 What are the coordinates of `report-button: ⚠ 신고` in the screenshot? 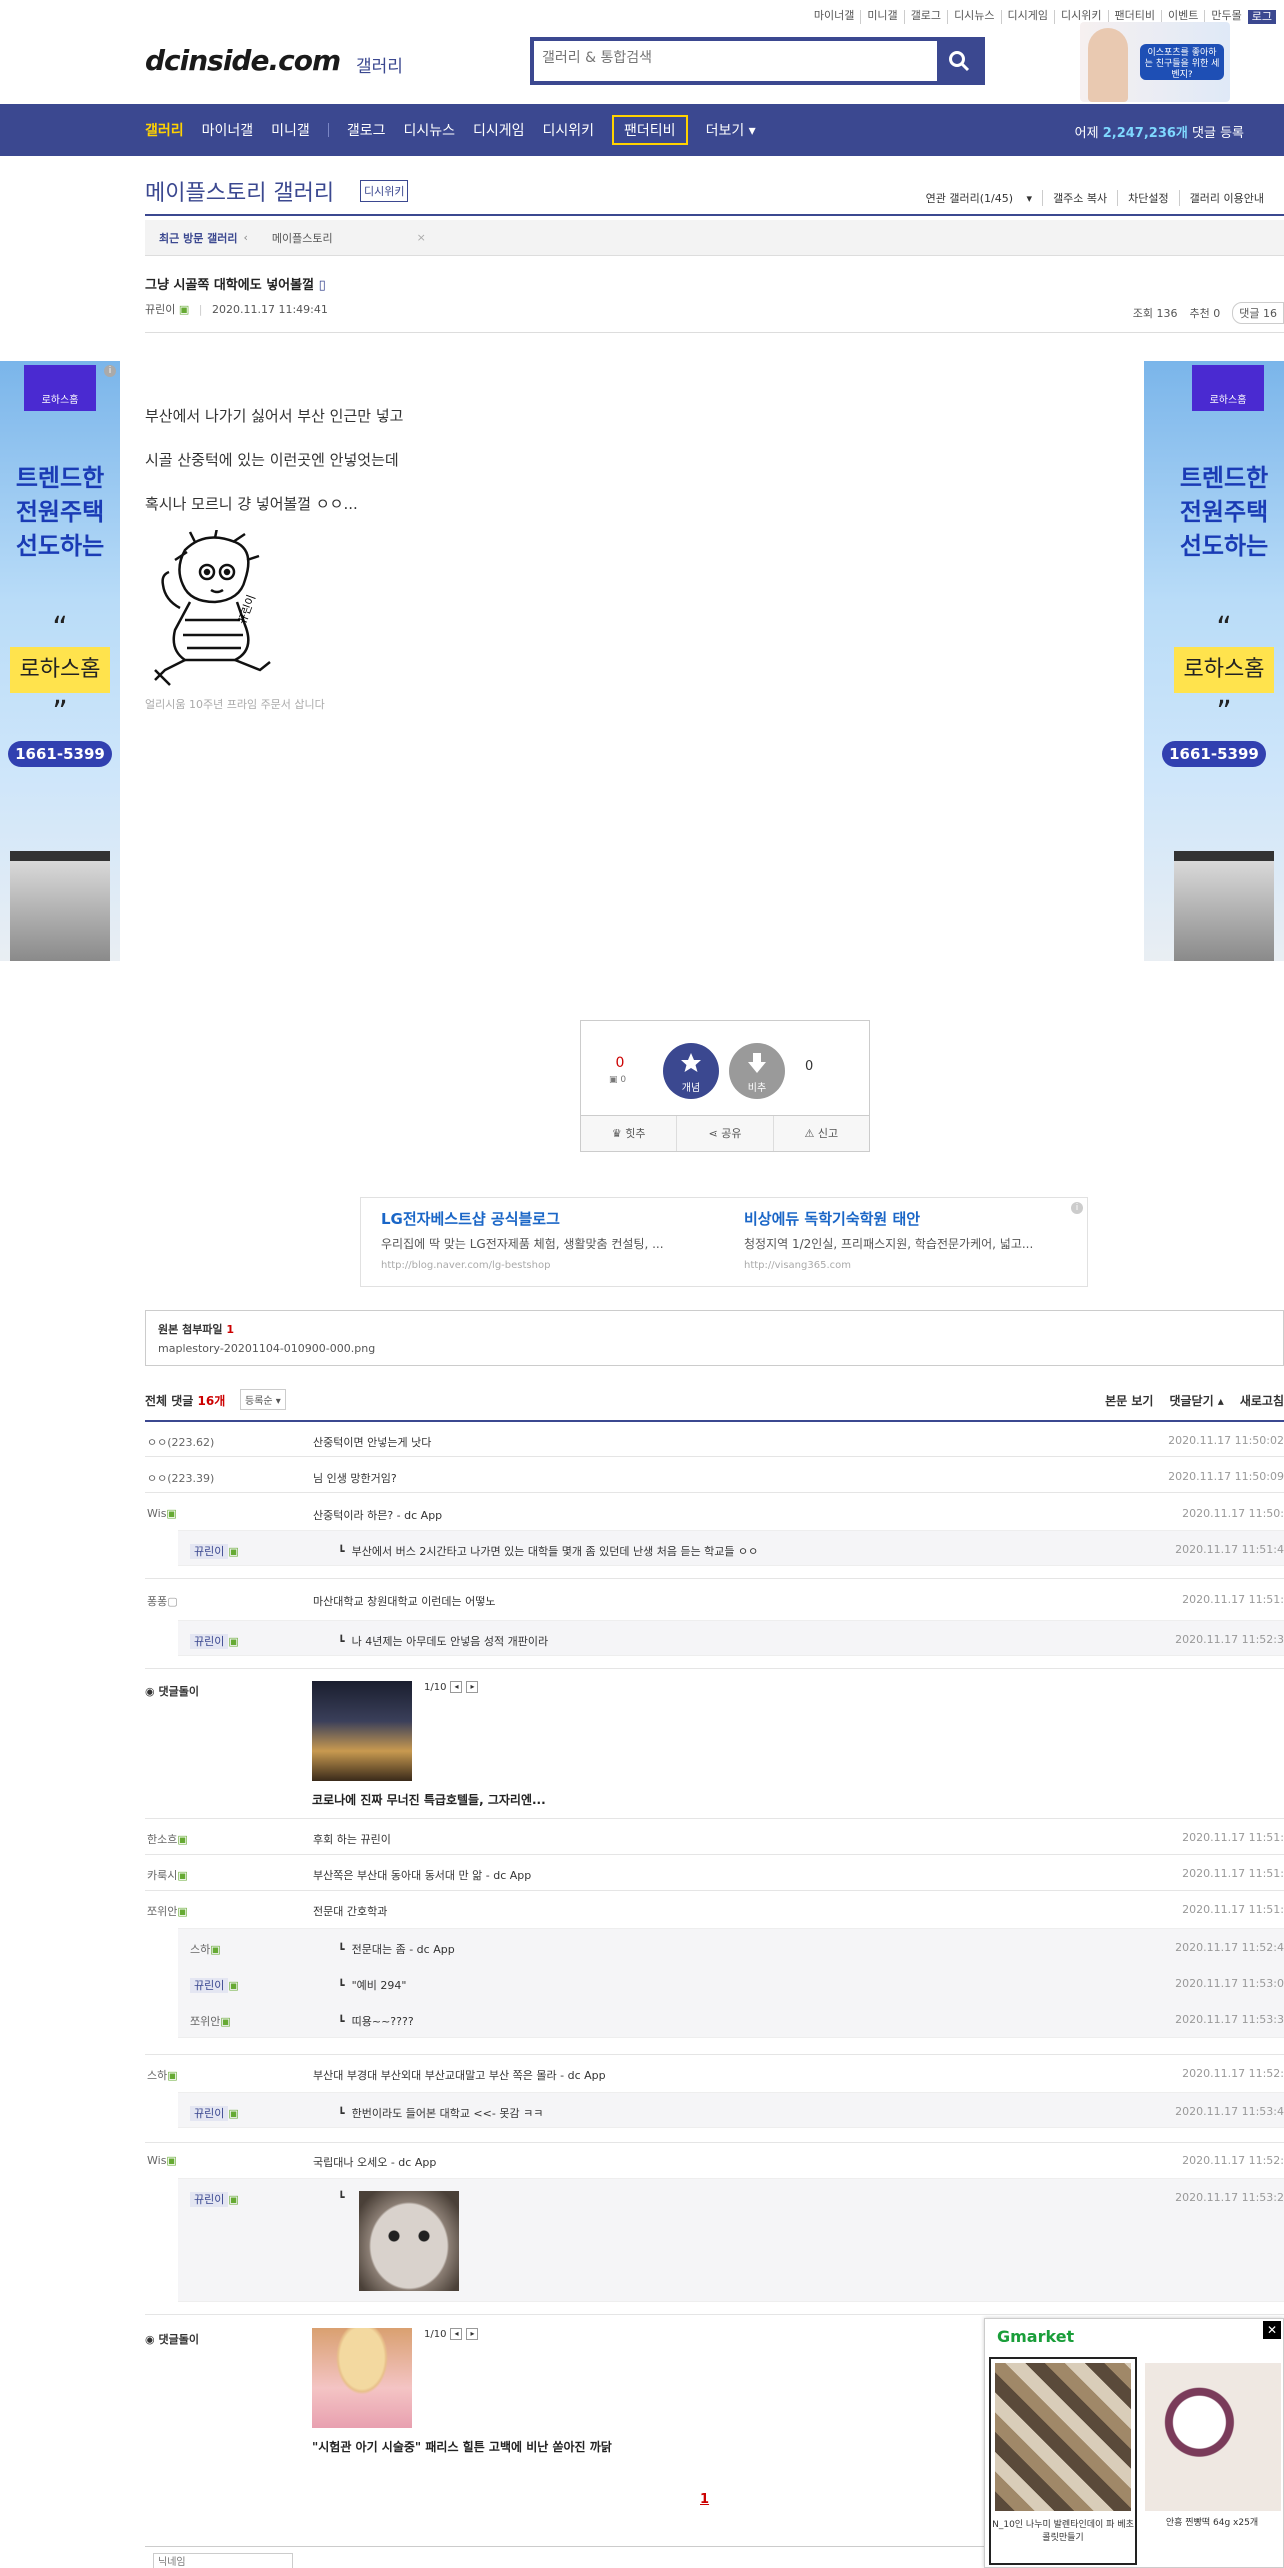 It's located at (820, 1133).